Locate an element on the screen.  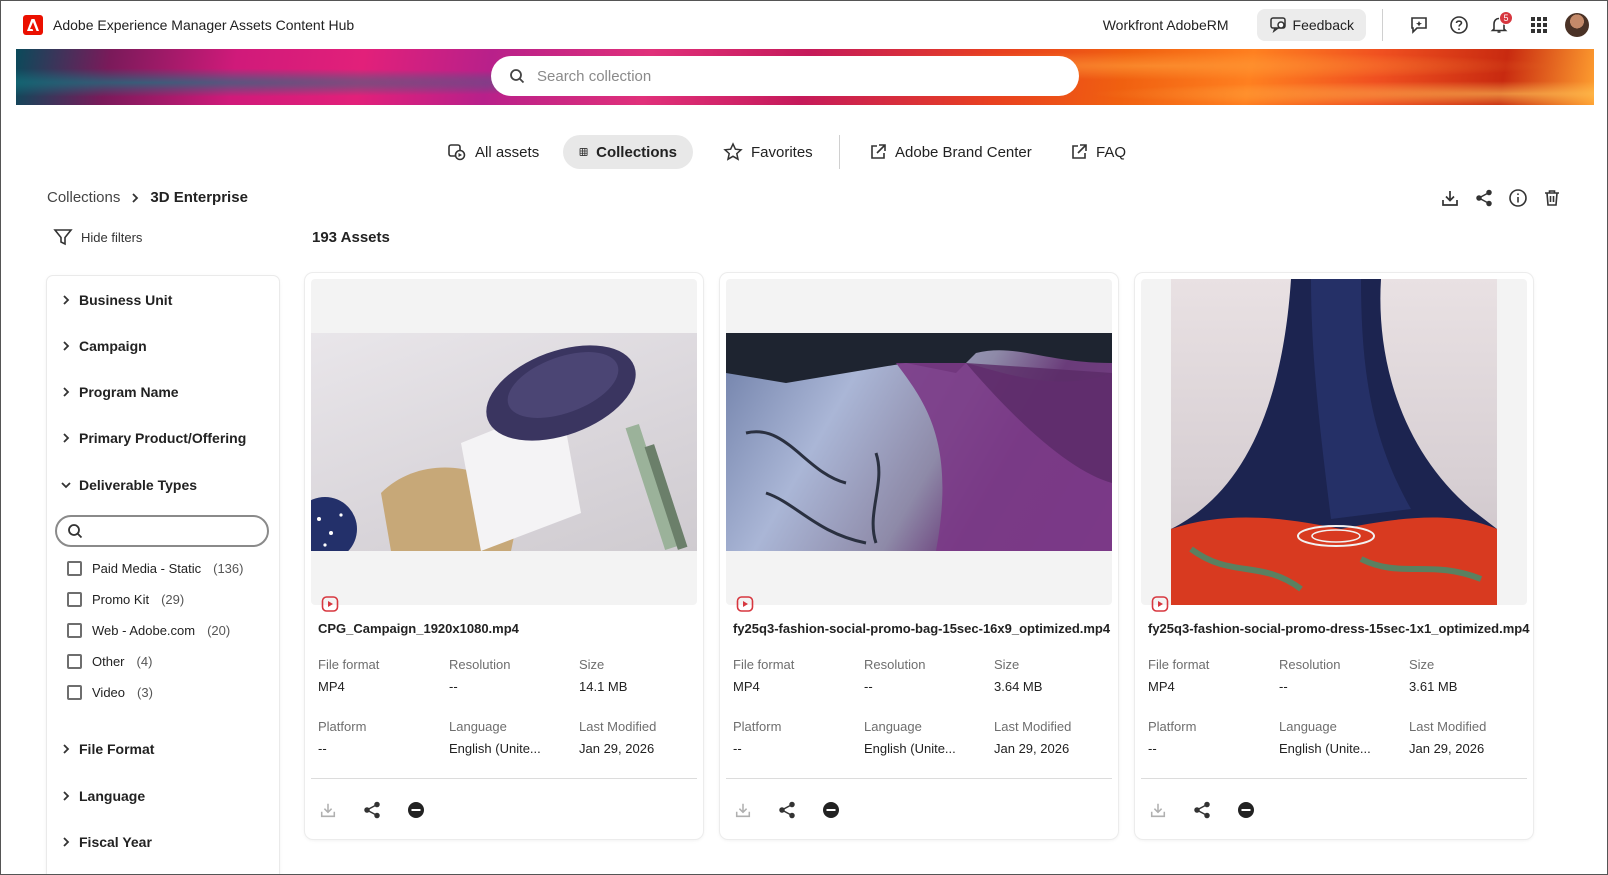
option-label: Other is located at coordinates (108, 661).